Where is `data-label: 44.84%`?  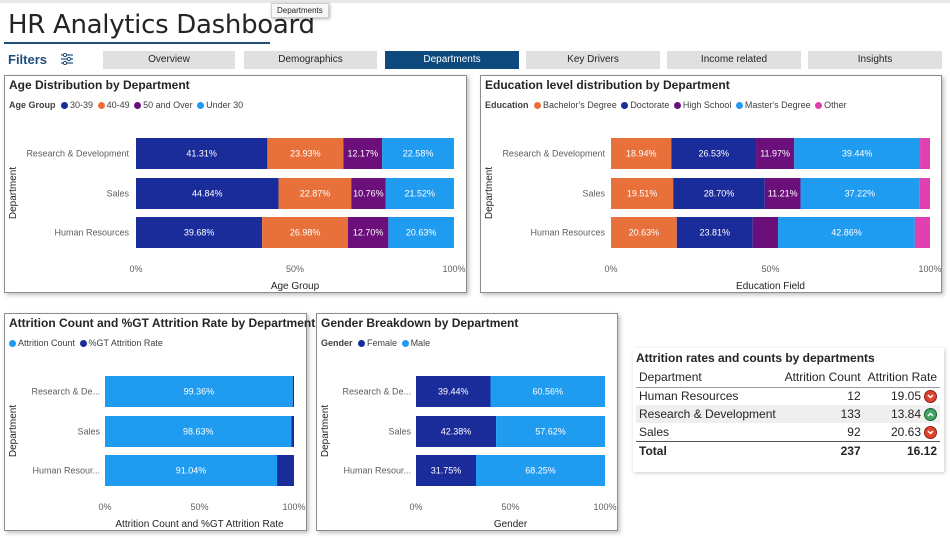
data-label: 44.84% is located at coordinates (207, 194).